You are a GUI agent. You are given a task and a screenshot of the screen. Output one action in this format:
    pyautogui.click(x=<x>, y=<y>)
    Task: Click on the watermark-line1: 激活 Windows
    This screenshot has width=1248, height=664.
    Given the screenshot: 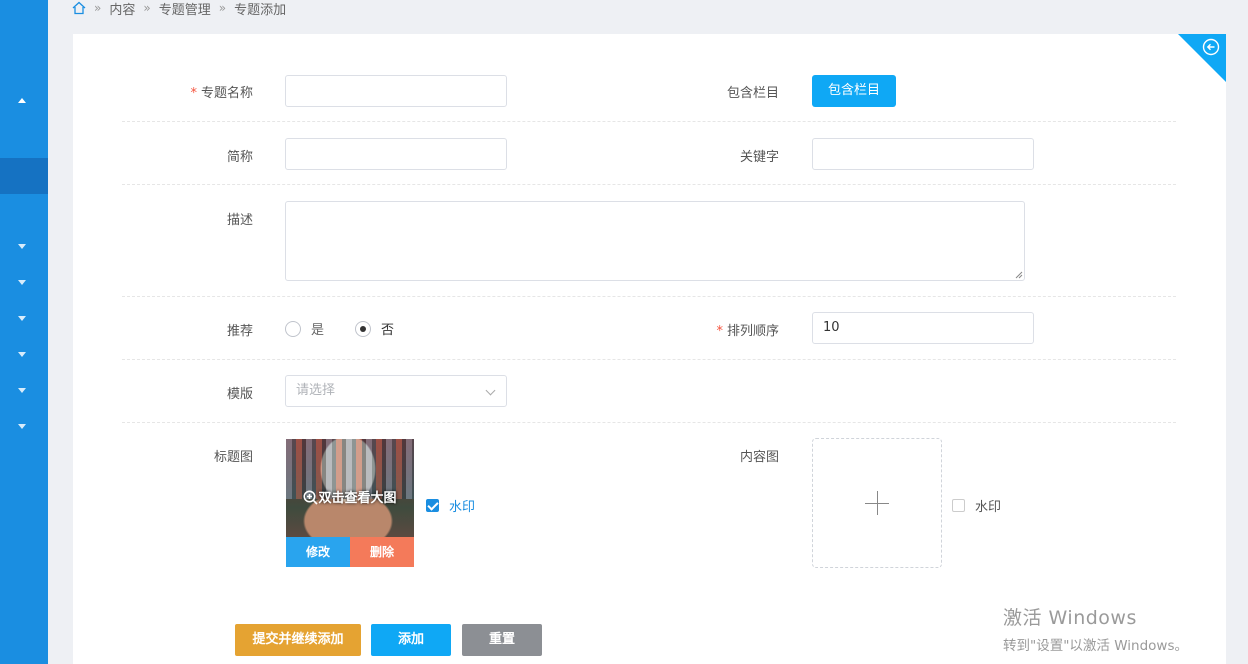 What is the action you would take?
    pyautogui.click(x=1070, y=618)
    